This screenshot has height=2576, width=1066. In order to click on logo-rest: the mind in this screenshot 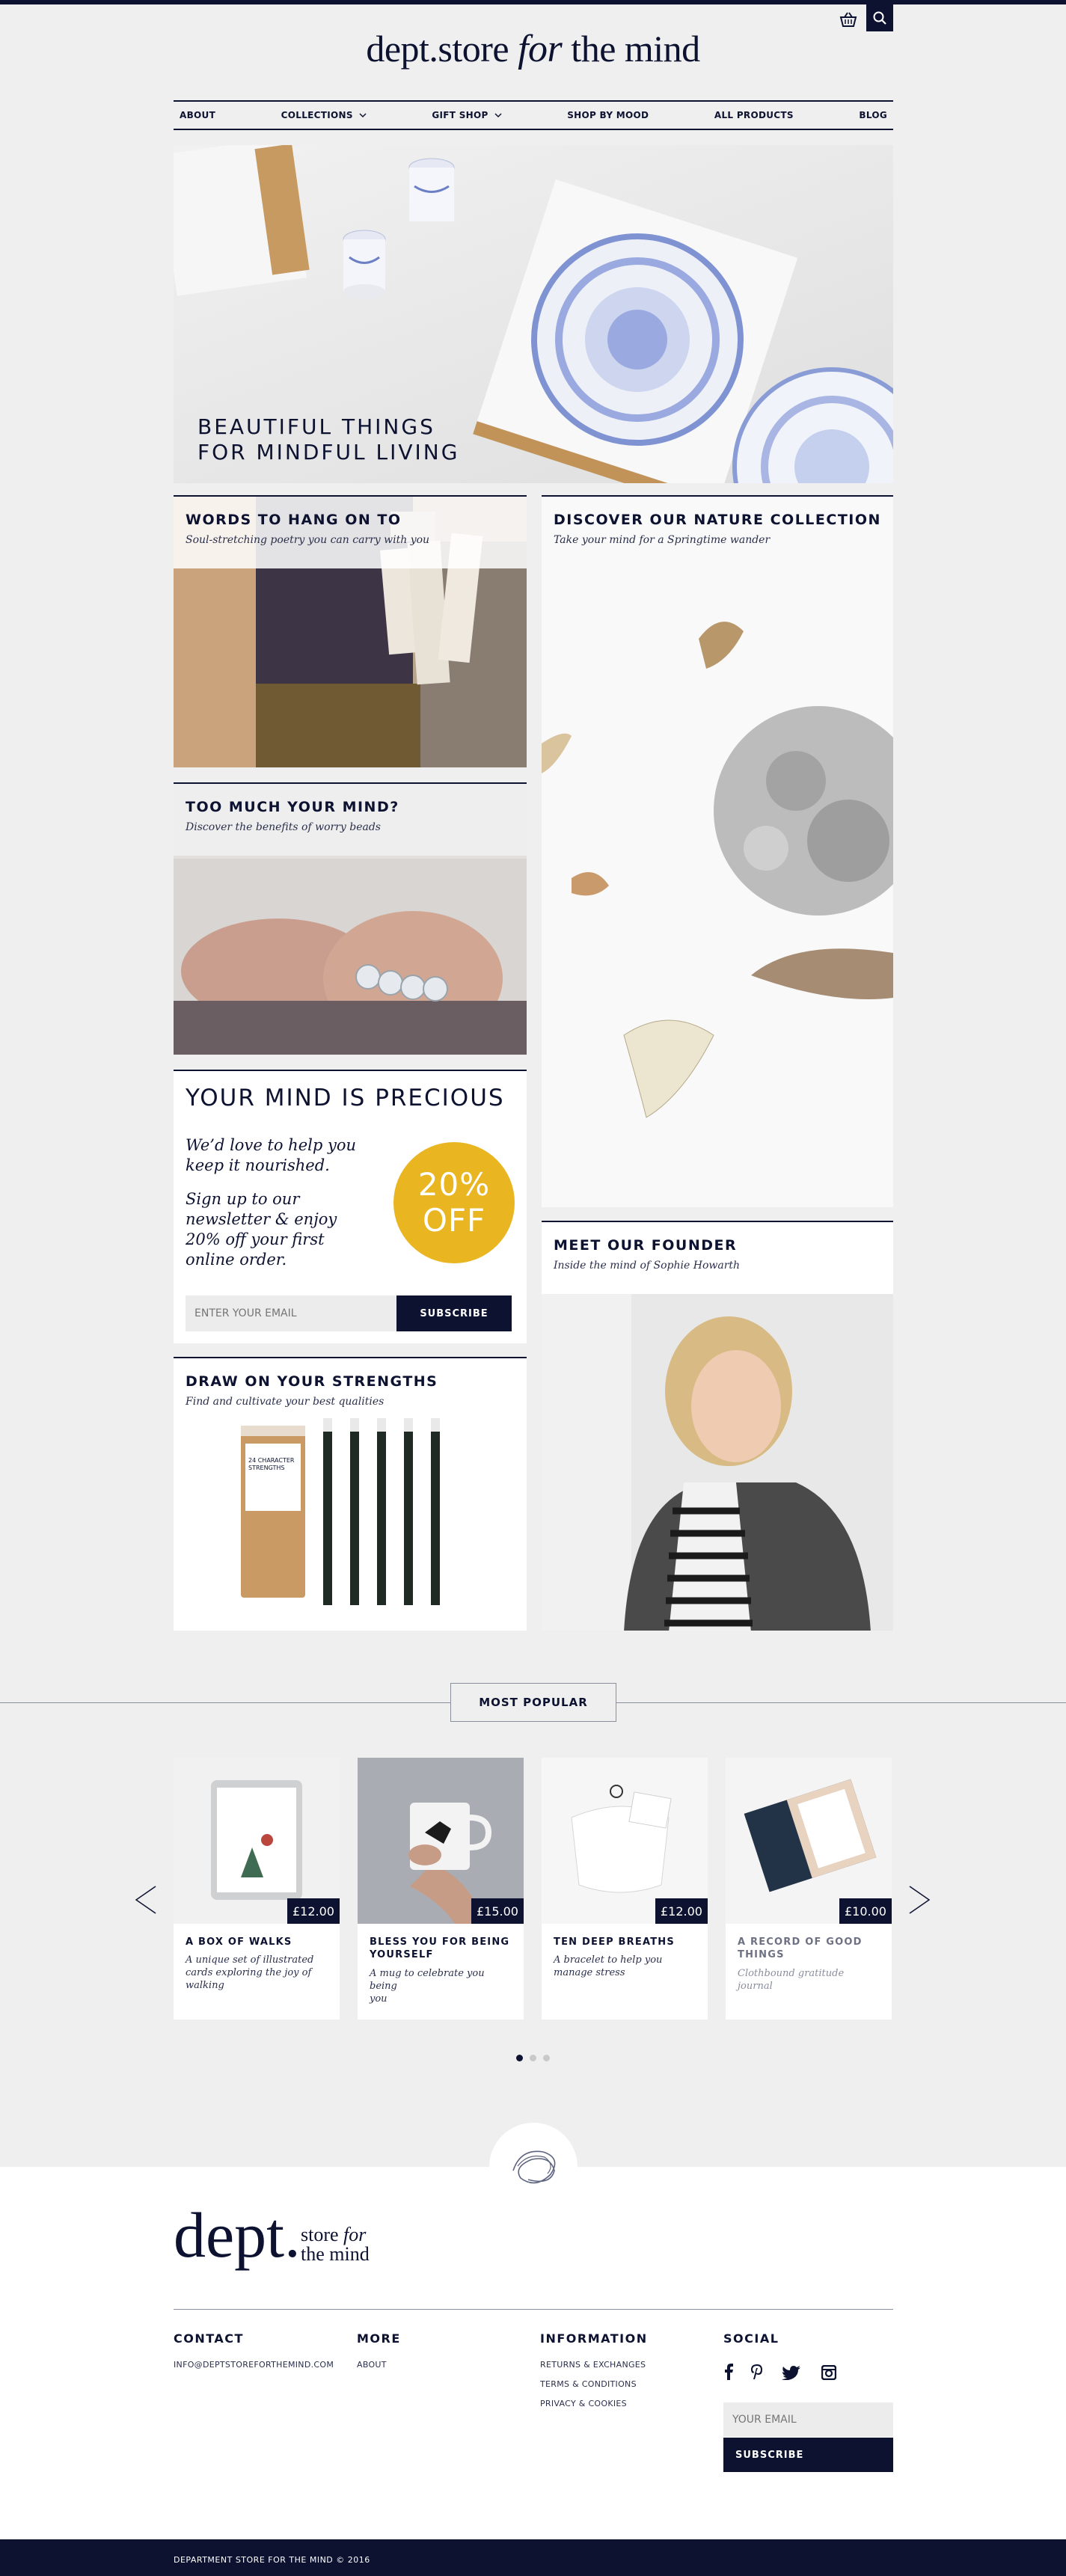, I will do `click(635, 49)`.